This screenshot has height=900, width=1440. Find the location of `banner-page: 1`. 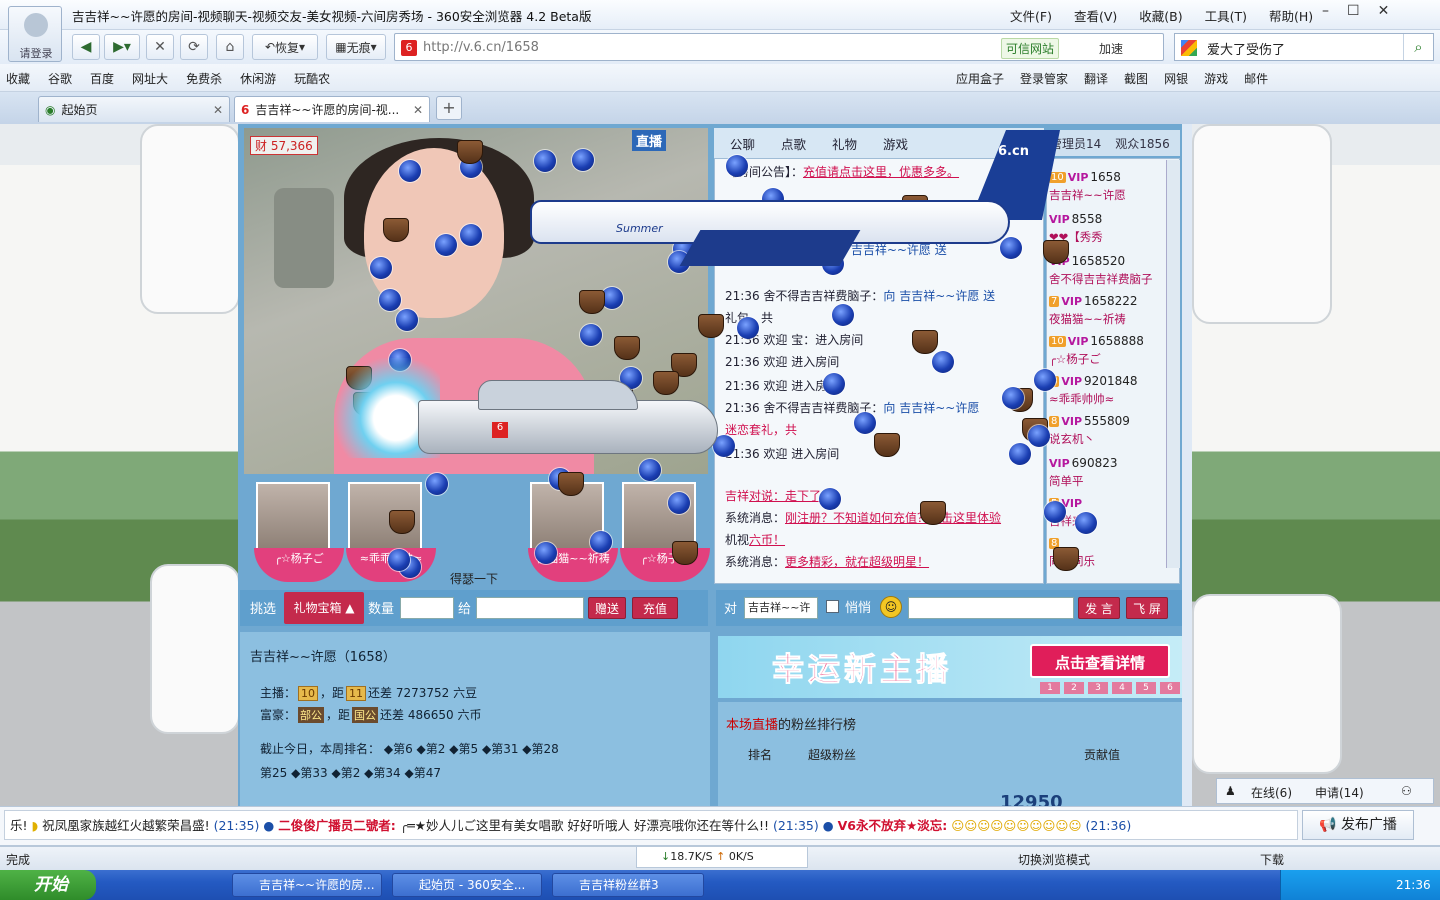

banner-page: 1 is located at coordinates (1050, 688).